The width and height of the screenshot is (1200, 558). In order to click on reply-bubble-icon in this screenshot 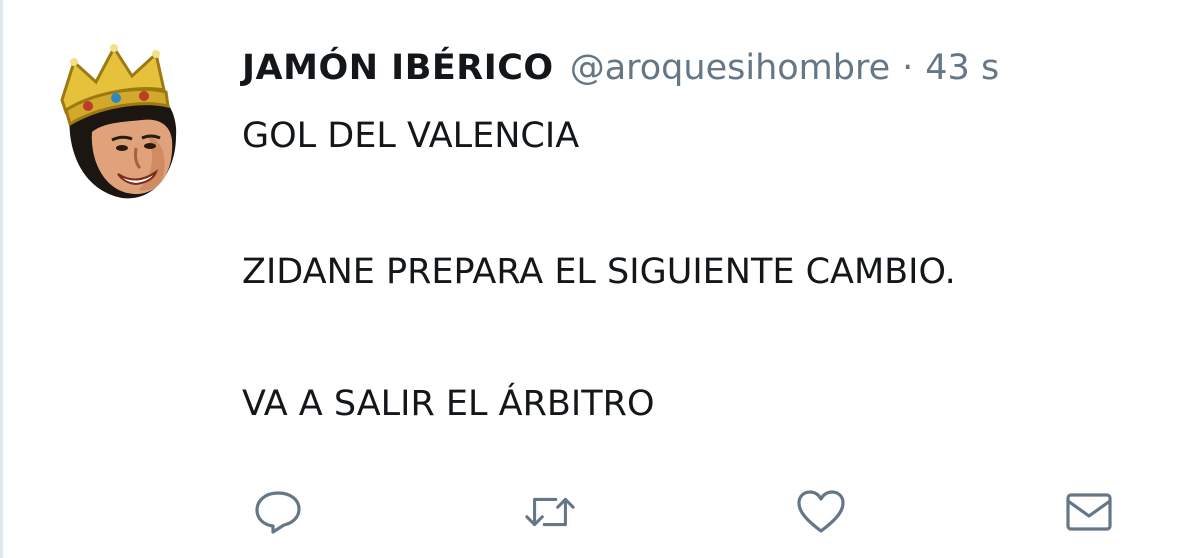, I will do `click(278, 512)`.